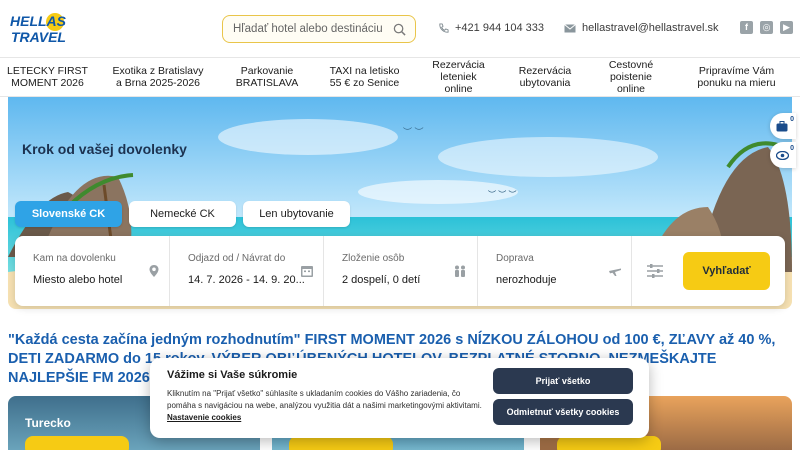 The height and width of the screenshot is (450, 800). Describe the element at coordinates (563, 412) in the screenshot. I see `reject-all-cookies-button: Odmietnuť všetky cookies` at that location.